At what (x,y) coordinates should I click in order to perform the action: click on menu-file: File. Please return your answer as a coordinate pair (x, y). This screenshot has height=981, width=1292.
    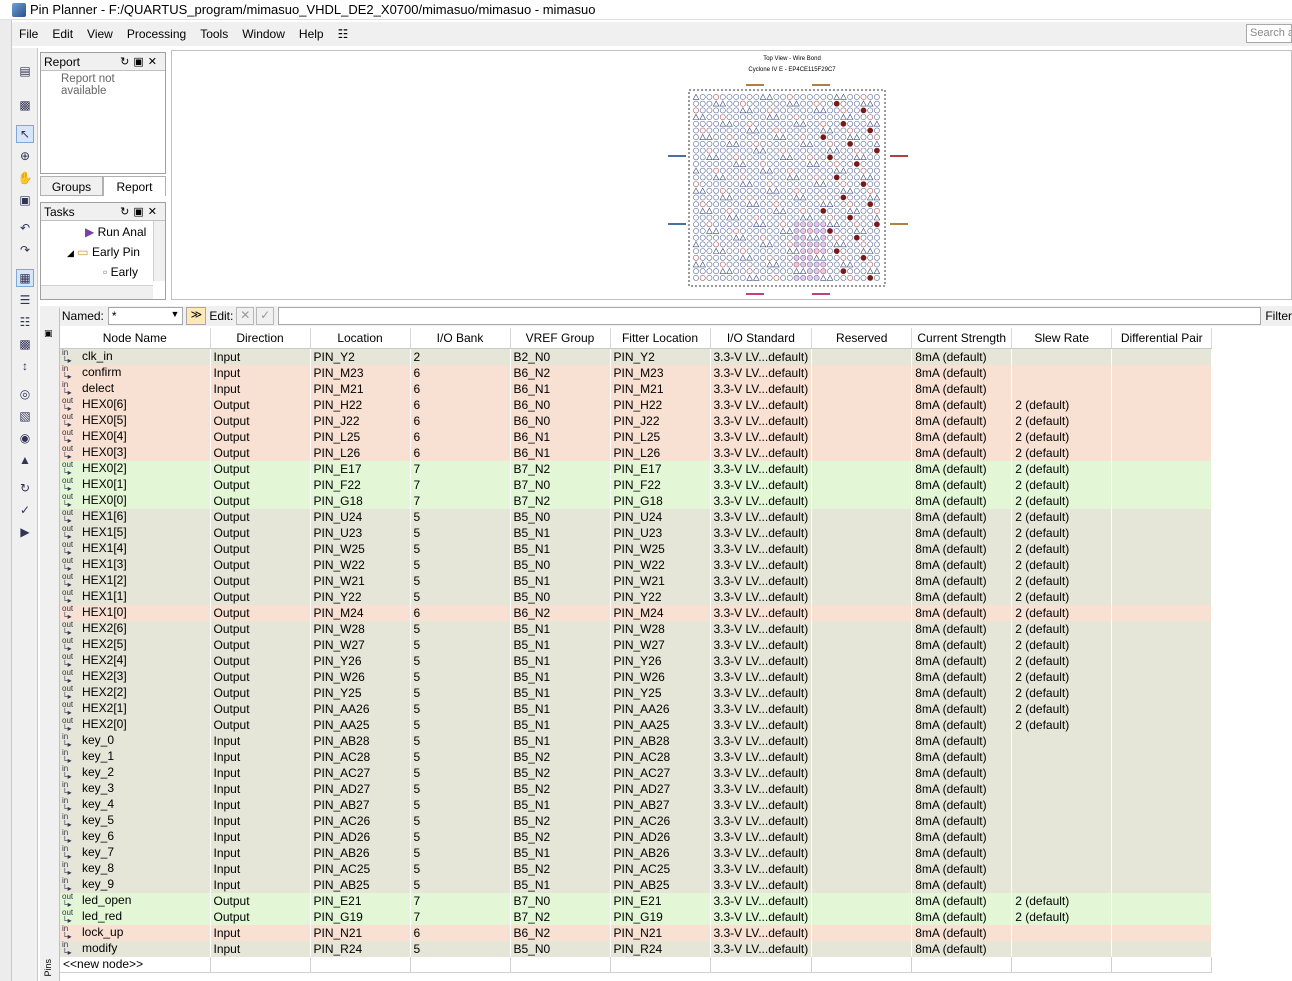
    Looking at the image, I should click on (28, 34).